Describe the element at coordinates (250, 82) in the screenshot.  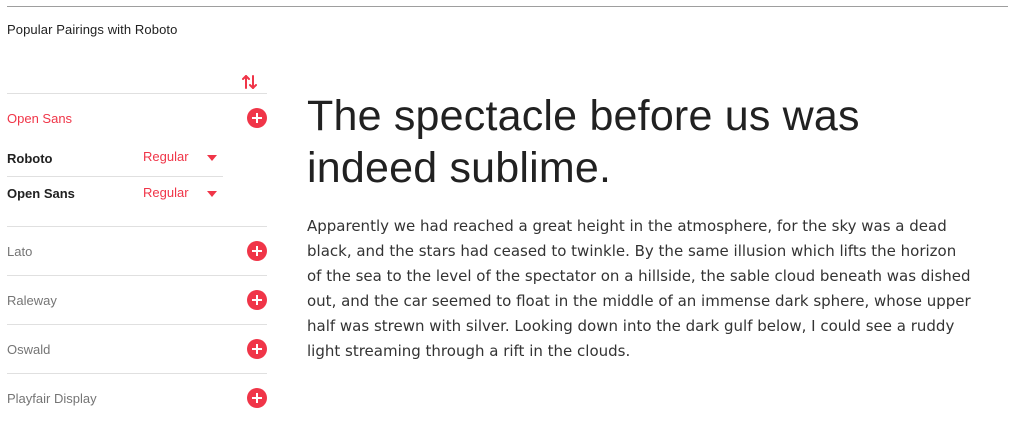
I see `swap-vertical-icon` at that location.